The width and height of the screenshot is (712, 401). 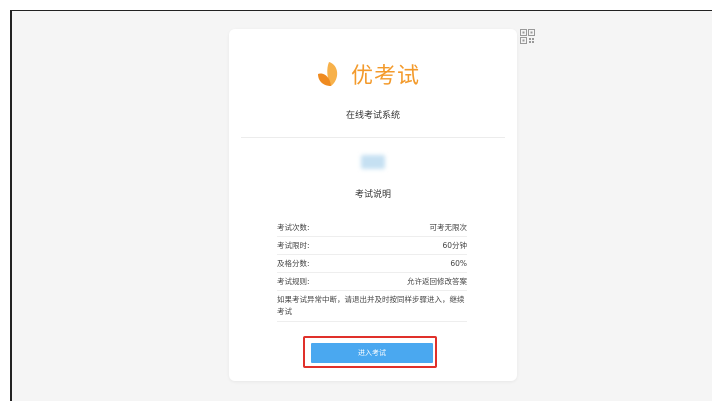 What do you see at coordinates (328, 74) in the screenshot?
I see `leaf-logo-icon` at bounding box center [328, 74].